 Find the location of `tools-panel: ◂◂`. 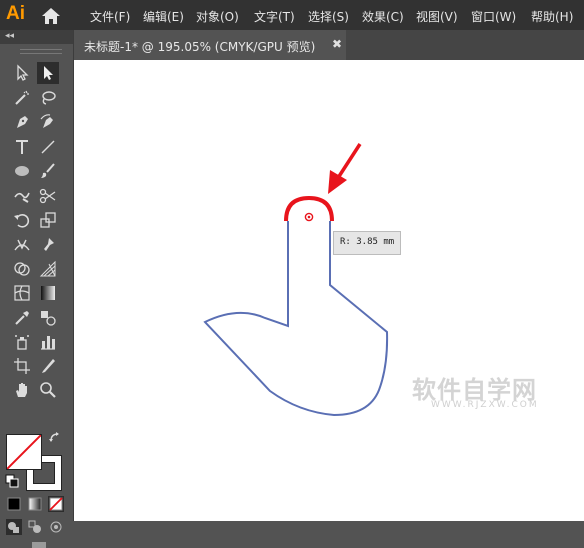

tools-panel: ◂◂ is located at coordinates (37, 289).